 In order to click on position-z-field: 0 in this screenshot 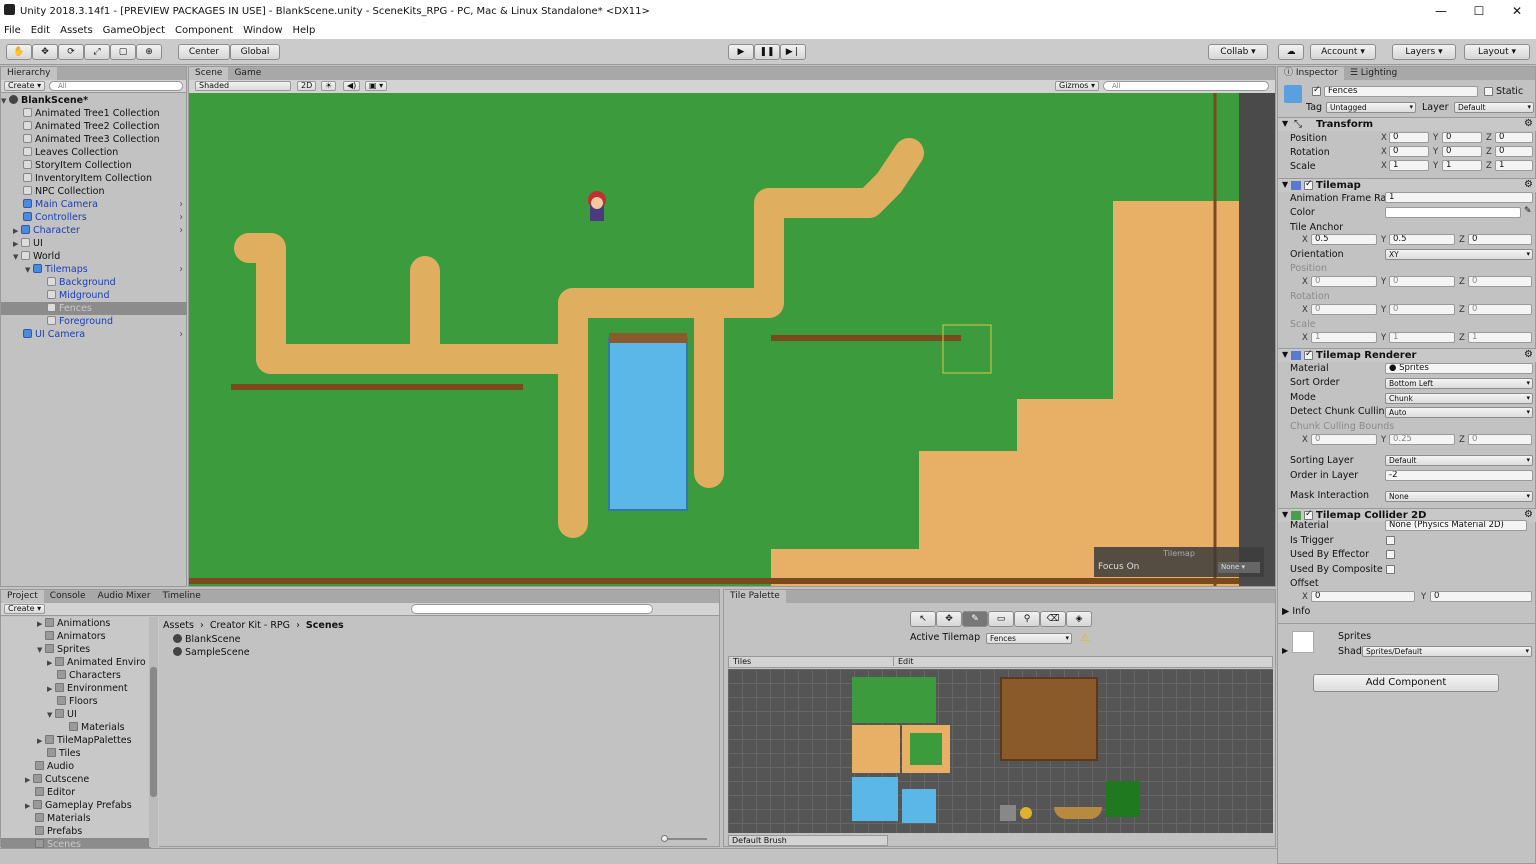, I will do `click(1514, 137)`.